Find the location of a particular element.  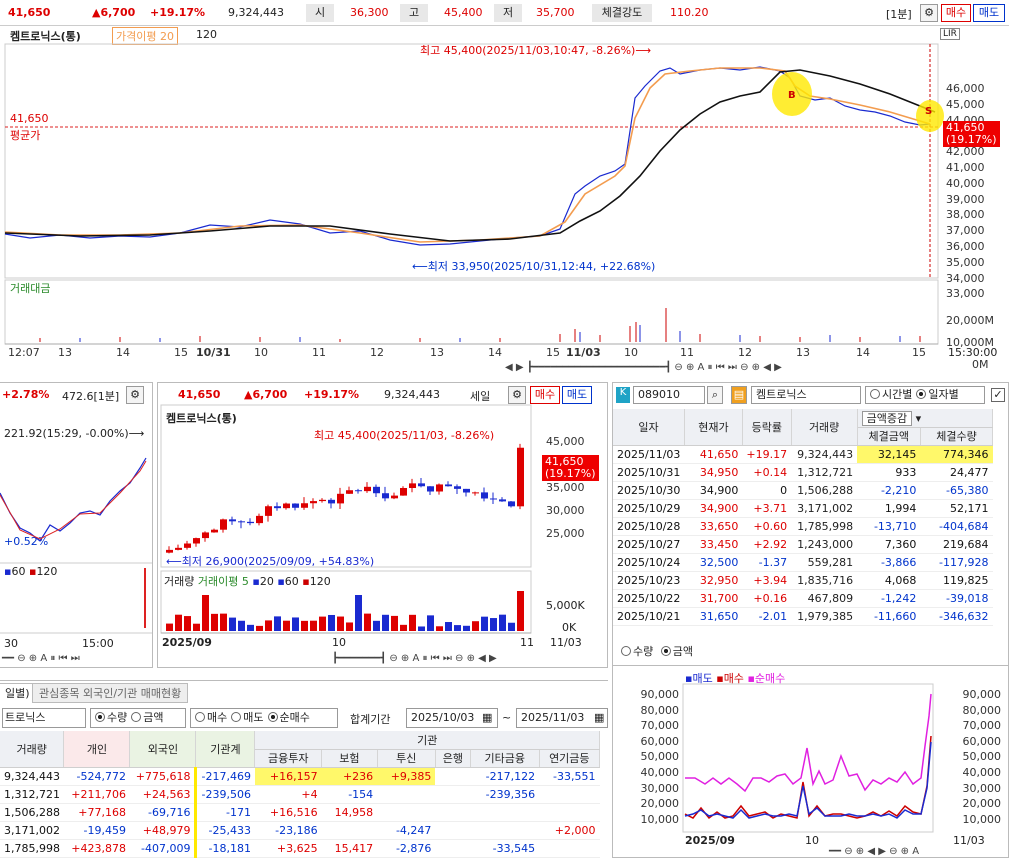

trade-type-radio: 매수 매도 순매수 is located at coordinates (264, 718).